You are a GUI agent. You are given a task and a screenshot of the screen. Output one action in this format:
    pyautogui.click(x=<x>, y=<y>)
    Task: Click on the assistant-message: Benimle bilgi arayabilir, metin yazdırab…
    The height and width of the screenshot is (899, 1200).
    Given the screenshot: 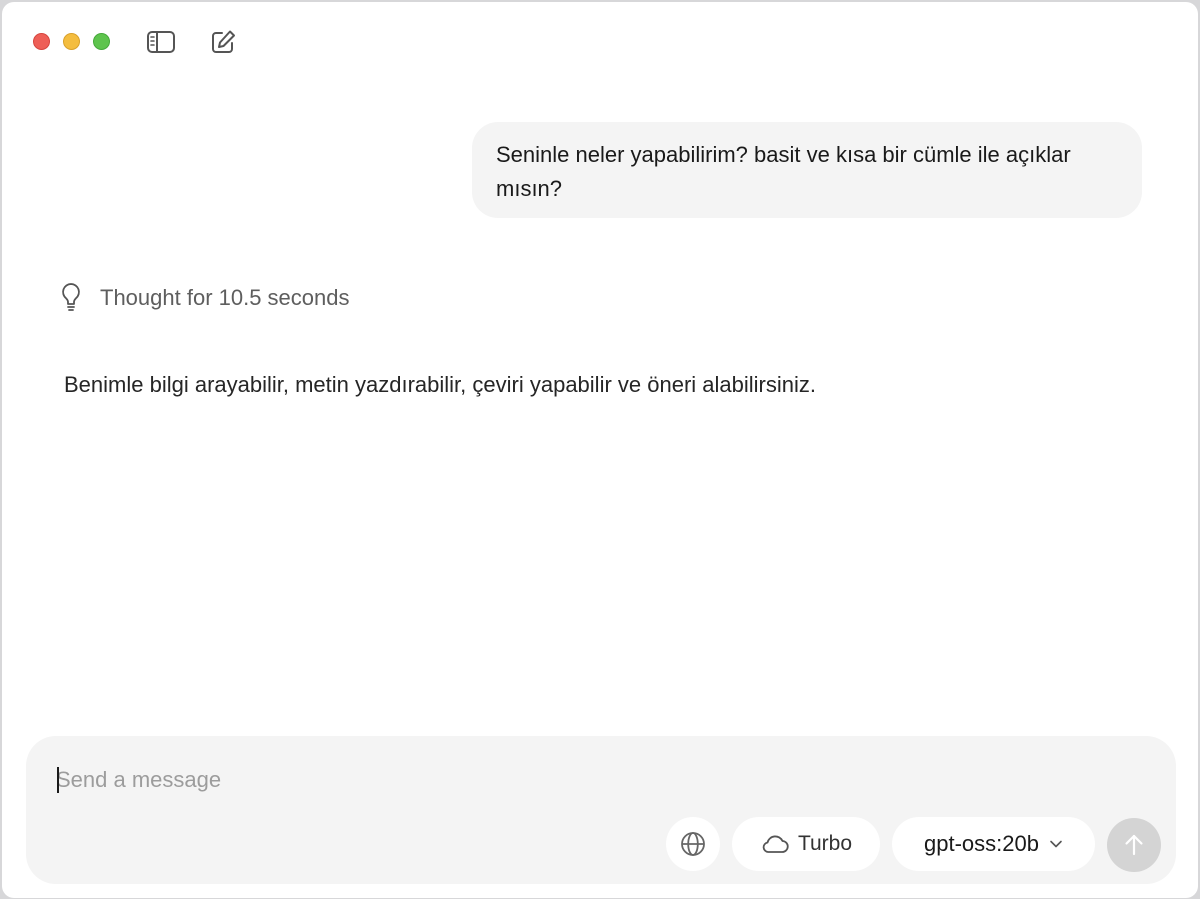 What is the action you would take?
    pyautogui.click(x=440, y=385)
    